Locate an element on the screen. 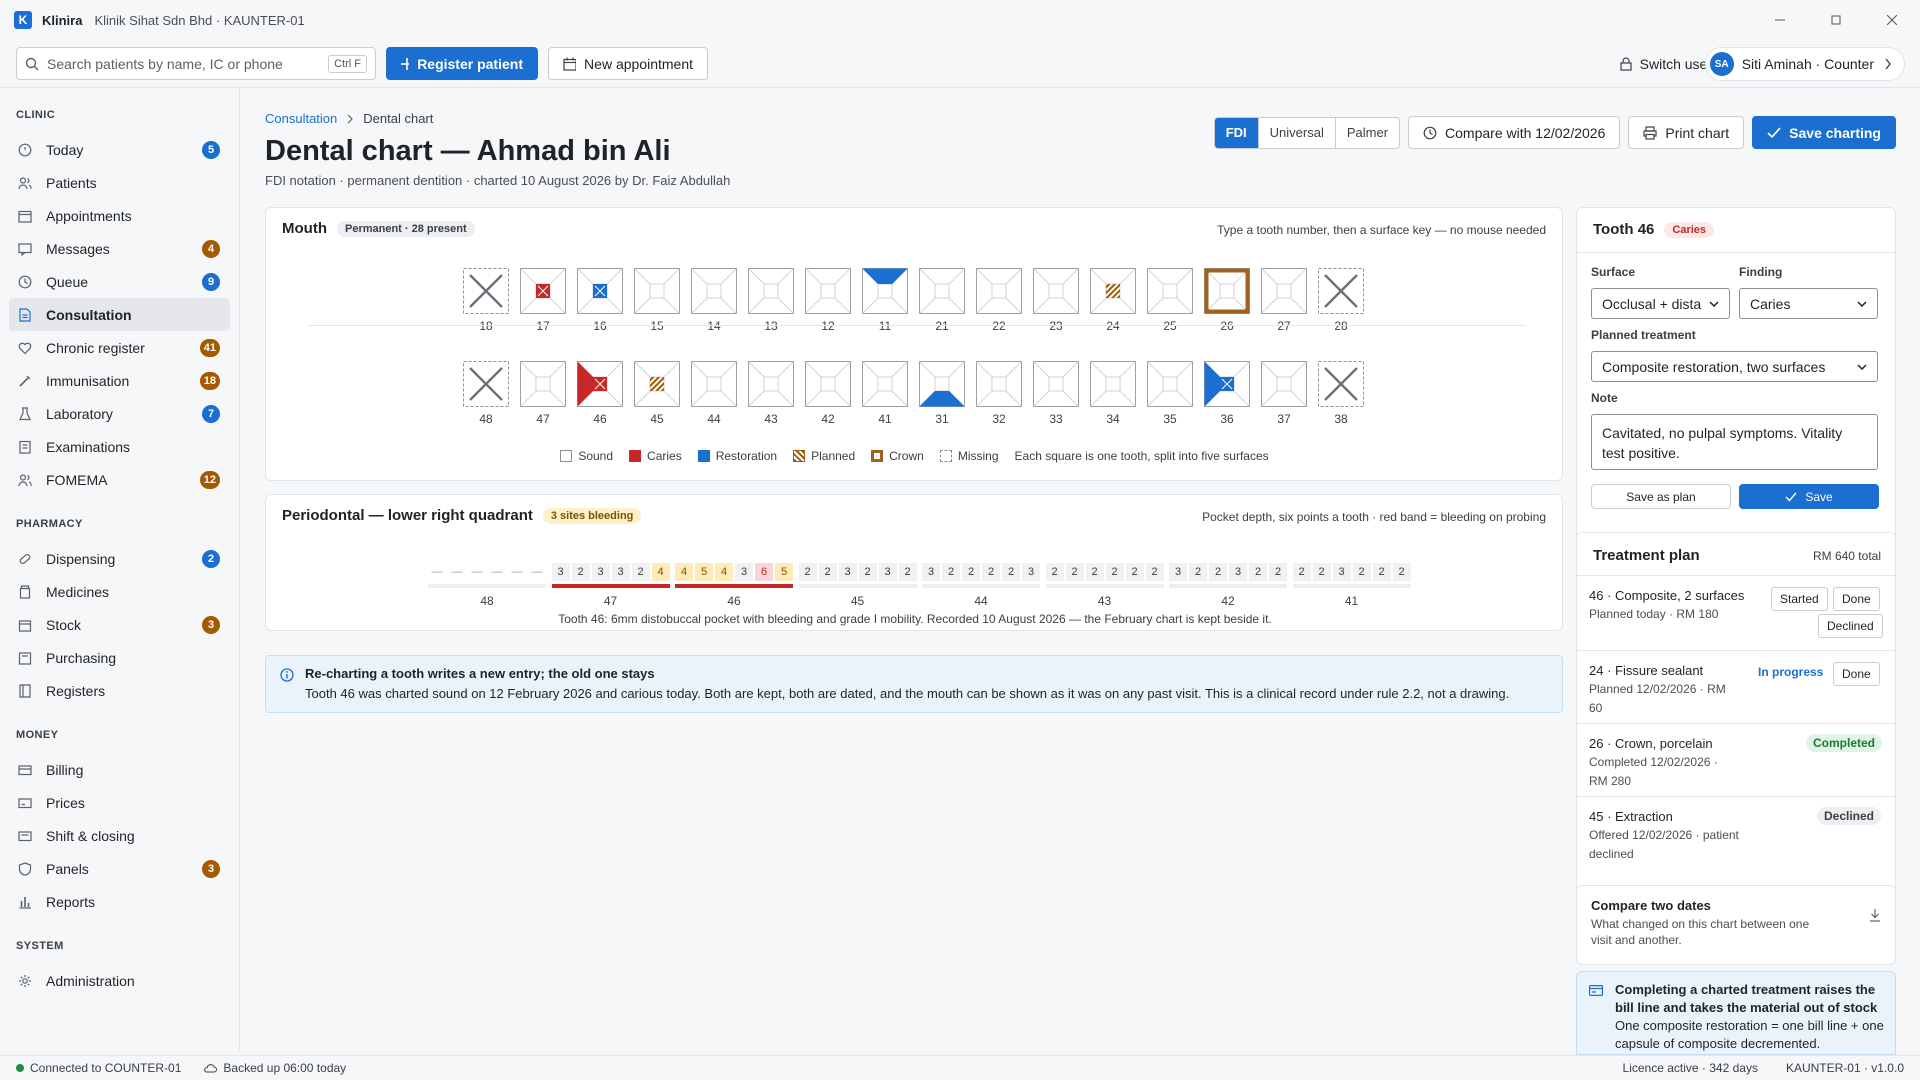 The width and height of the screenshot is (1920, 1080). maximize-icon is located at coordinates (1836, 20).